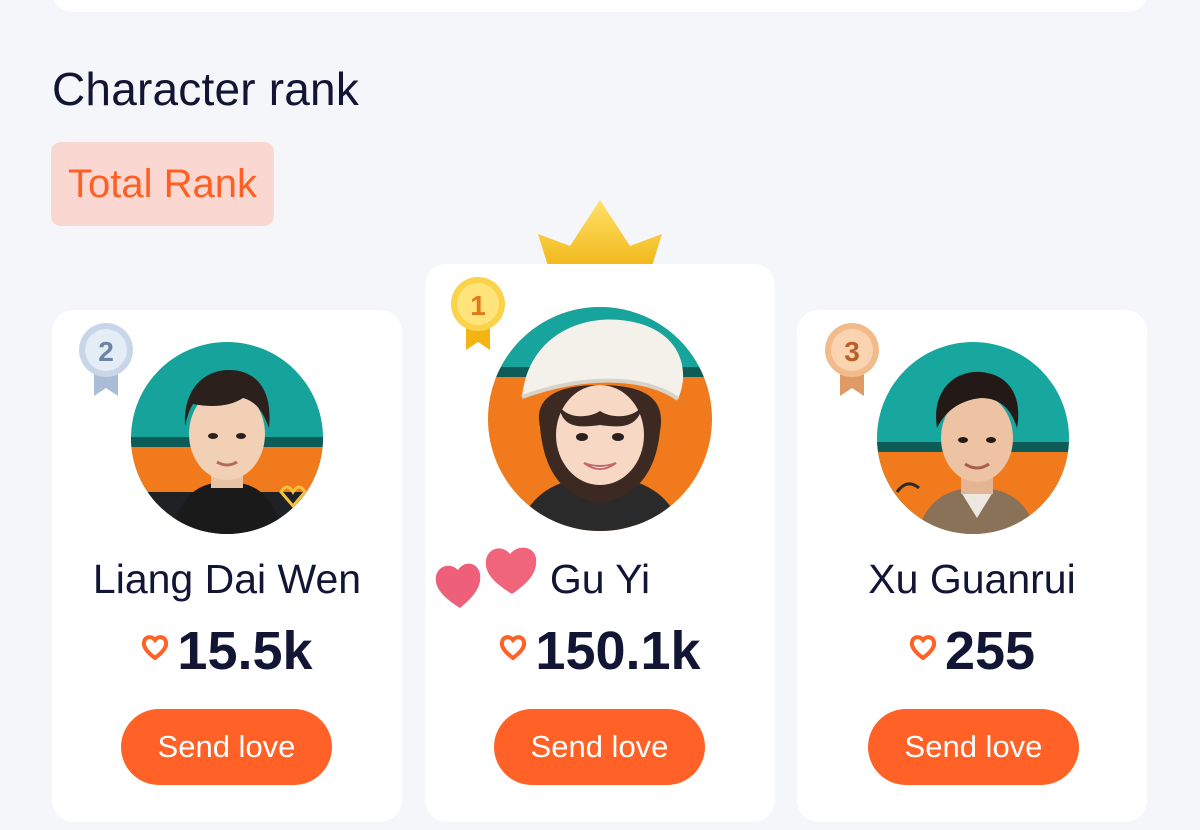 The height and width of the screenshot is (830, 1200). Describe the element at coordinates (600, 233) in the screenshot. I see `crown-icon` at that location.